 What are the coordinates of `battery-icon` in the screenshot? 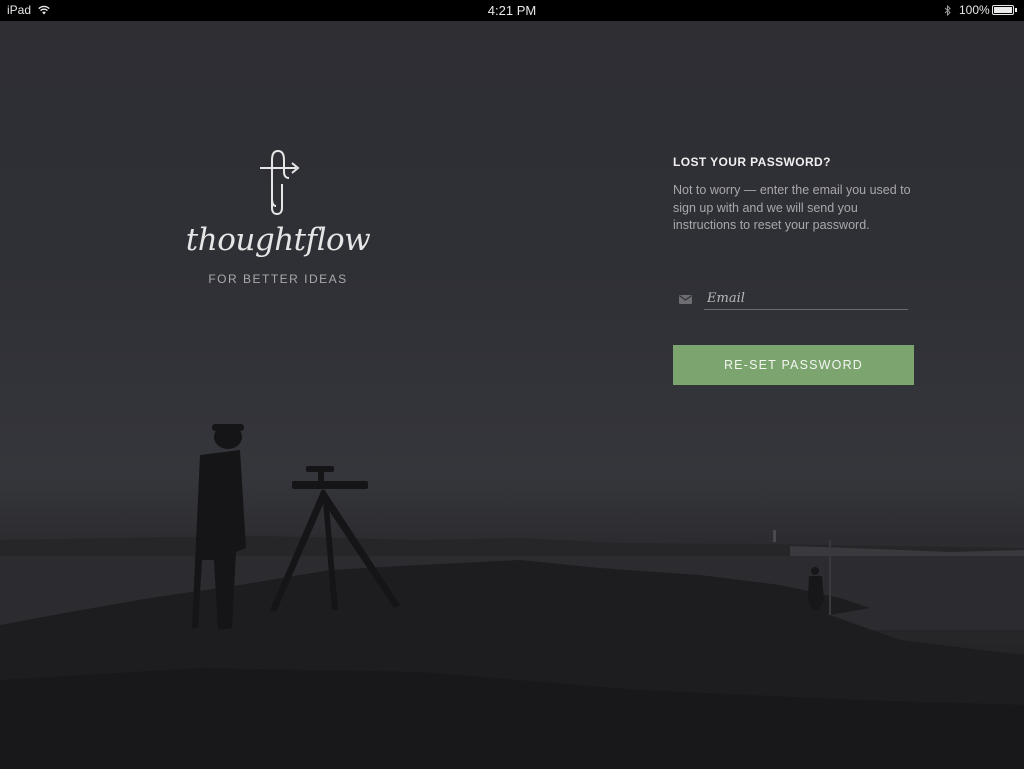 It's located at (1004, 10).